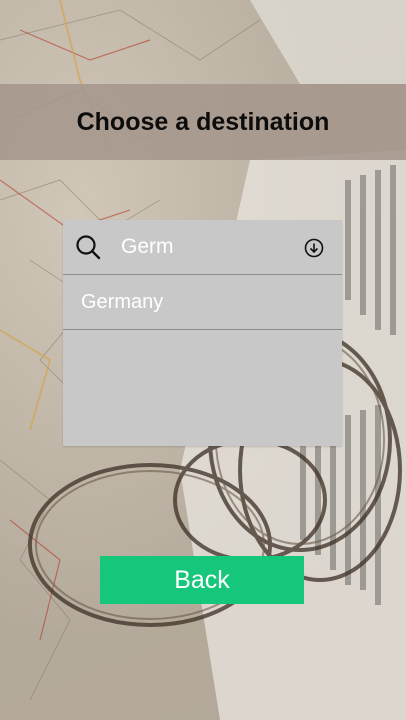 The image size is (406, 720). What do you see at coordinates (206, 247) in the screenshot?
I see `search-input` at bounding box center [206, 247].